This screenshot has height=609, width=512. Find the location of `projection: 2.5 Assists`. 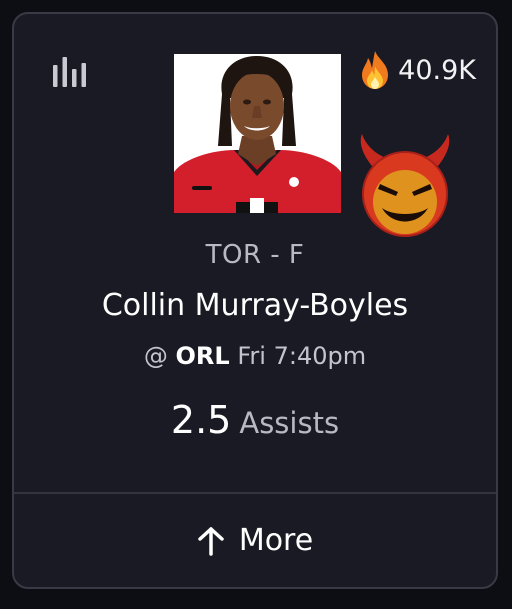

projection: 2.5 Assists is located at coordinates (255, 420).